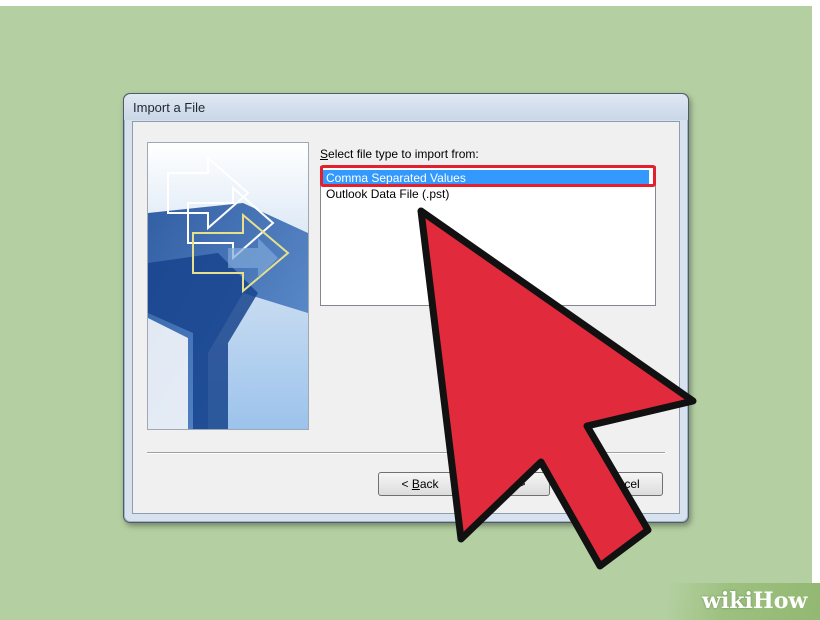  Describe the element at coordinates (508, 484) in the screenshot. I see `next-button: Next >` at that location.